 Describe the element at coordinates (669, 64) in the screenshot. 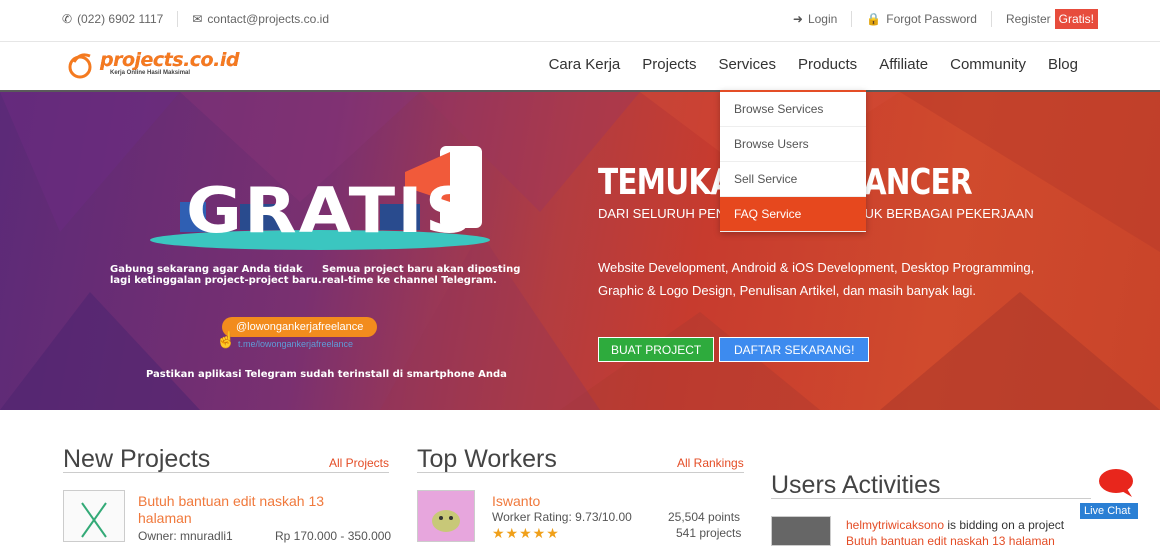

I see `nav-projects: Projects` at that location.